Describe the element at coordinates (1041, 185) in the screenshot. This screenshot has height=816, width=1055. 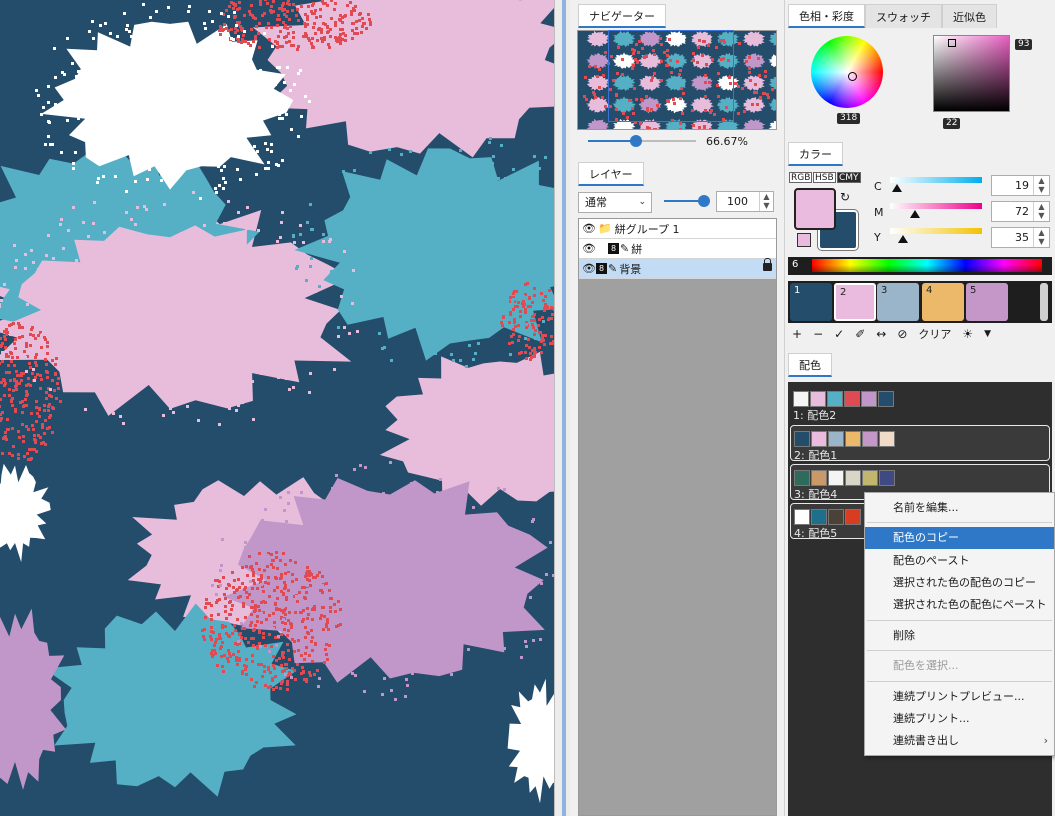
I see `channel-c-spinner: ▲ ▼` at that location.